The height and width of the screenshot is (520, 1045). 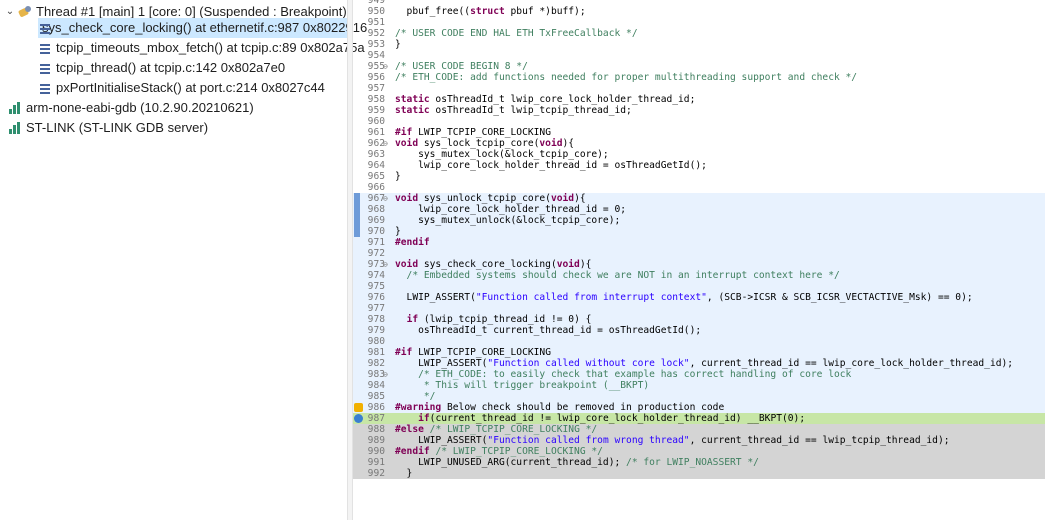 What do you see at coordinates (699, 341) in the screenshot?
I see `code-line: 980` at bounding box center [699, 341].